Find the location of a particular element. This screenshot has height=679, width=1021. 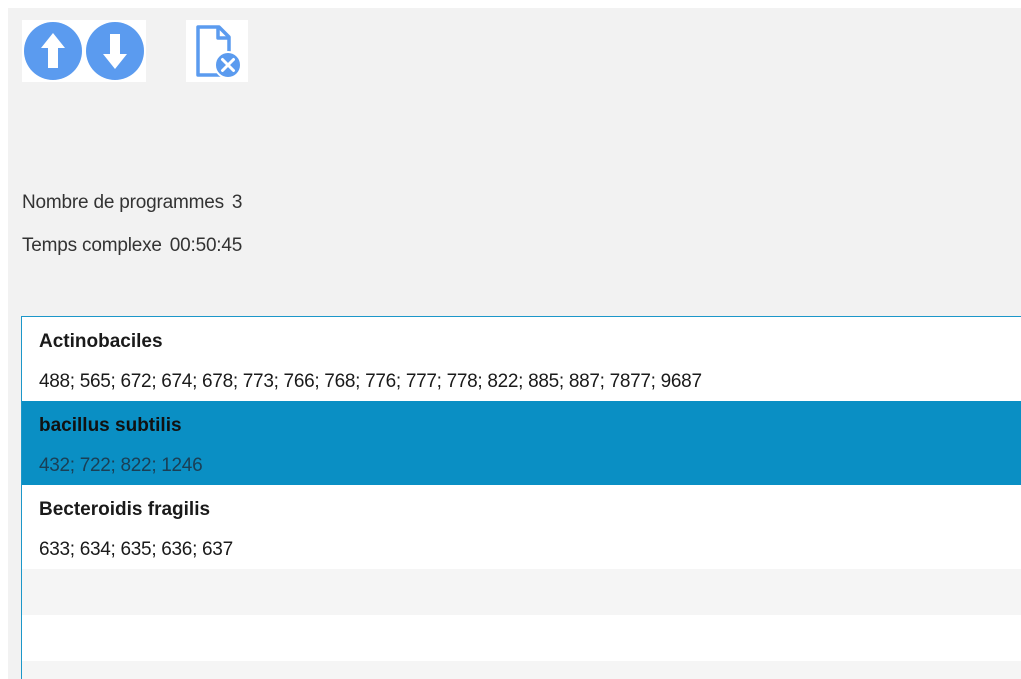

move-down-button is located at coordinates (115, 51).